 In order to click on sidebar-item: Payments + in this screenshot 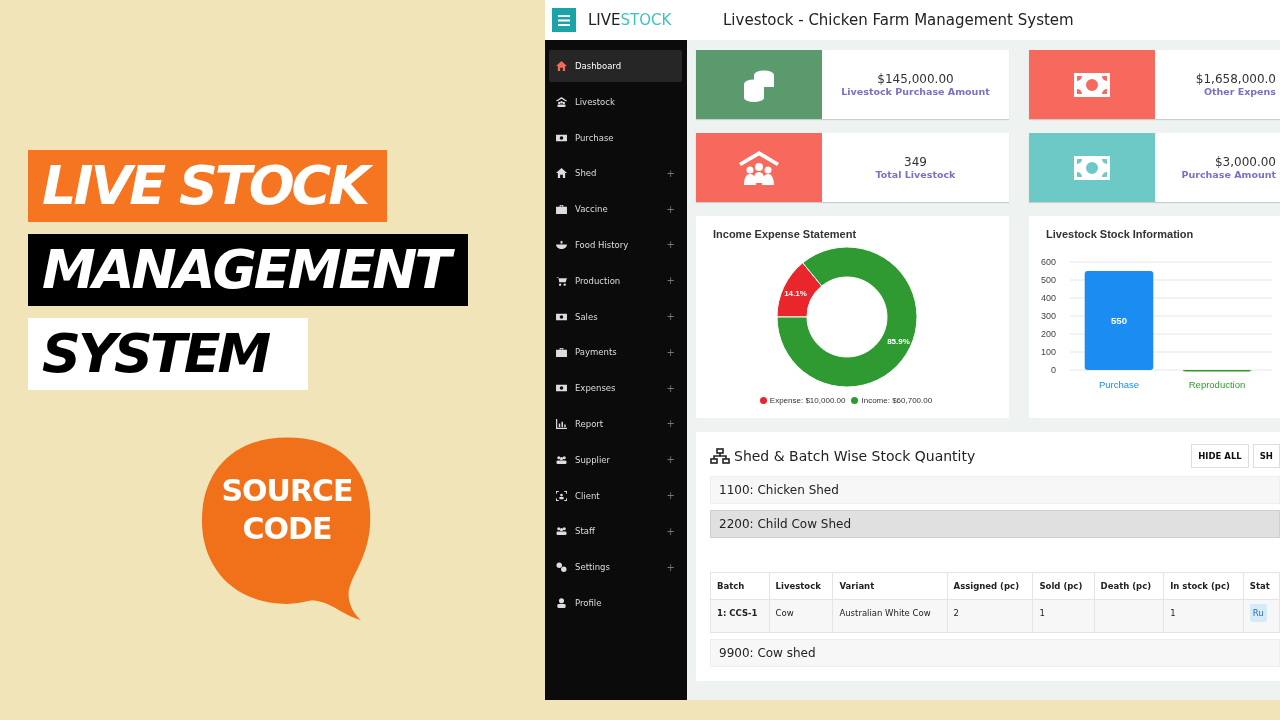, I will do `click(615, 352)`.